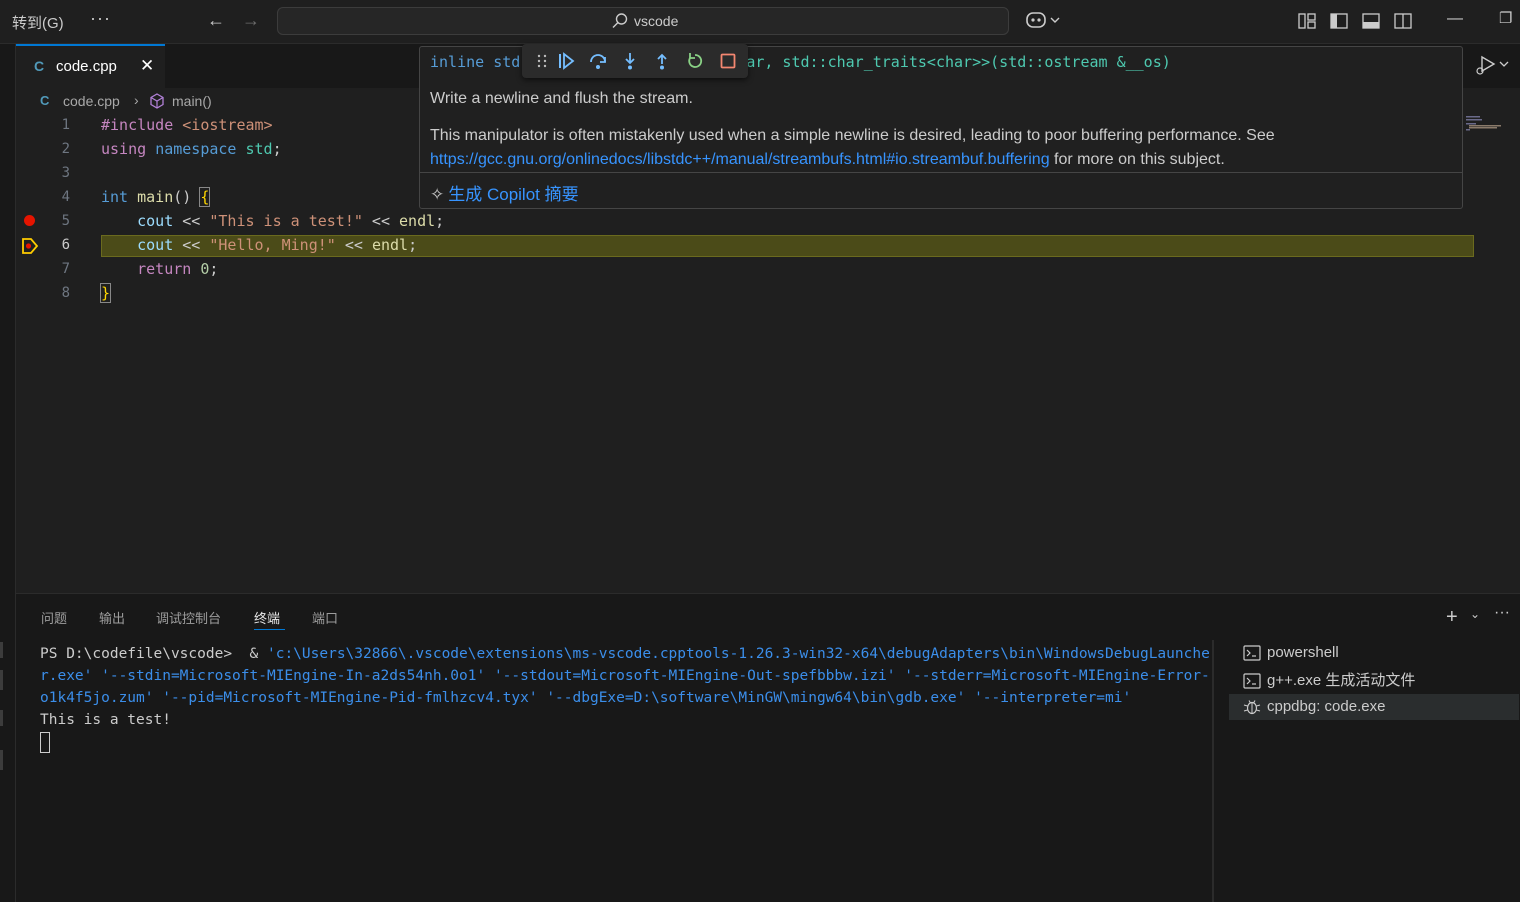  What do you see at coordinates (325, 617) in the screenshot?
I see `tab-ports: 端口` at bounding box center [325, 617].